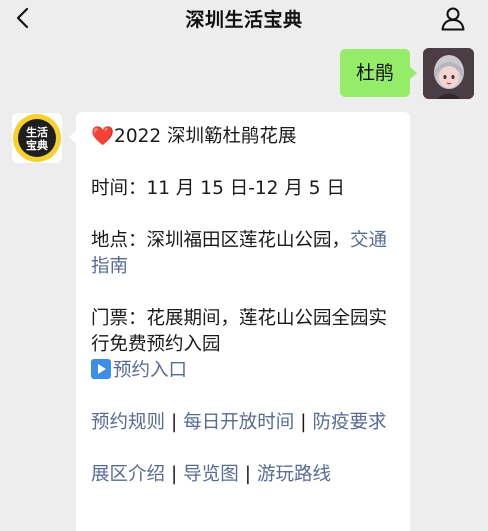  I want to click on event-location: 地点：深圳福田区莲花山公园，交通指南, so click(243, 254).